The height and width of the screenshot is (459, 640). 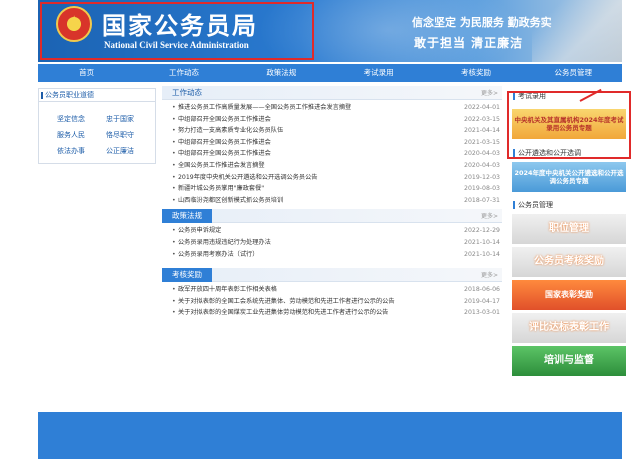 I want to click on news-date: 2019-12-03, so click(x=482, y=177).